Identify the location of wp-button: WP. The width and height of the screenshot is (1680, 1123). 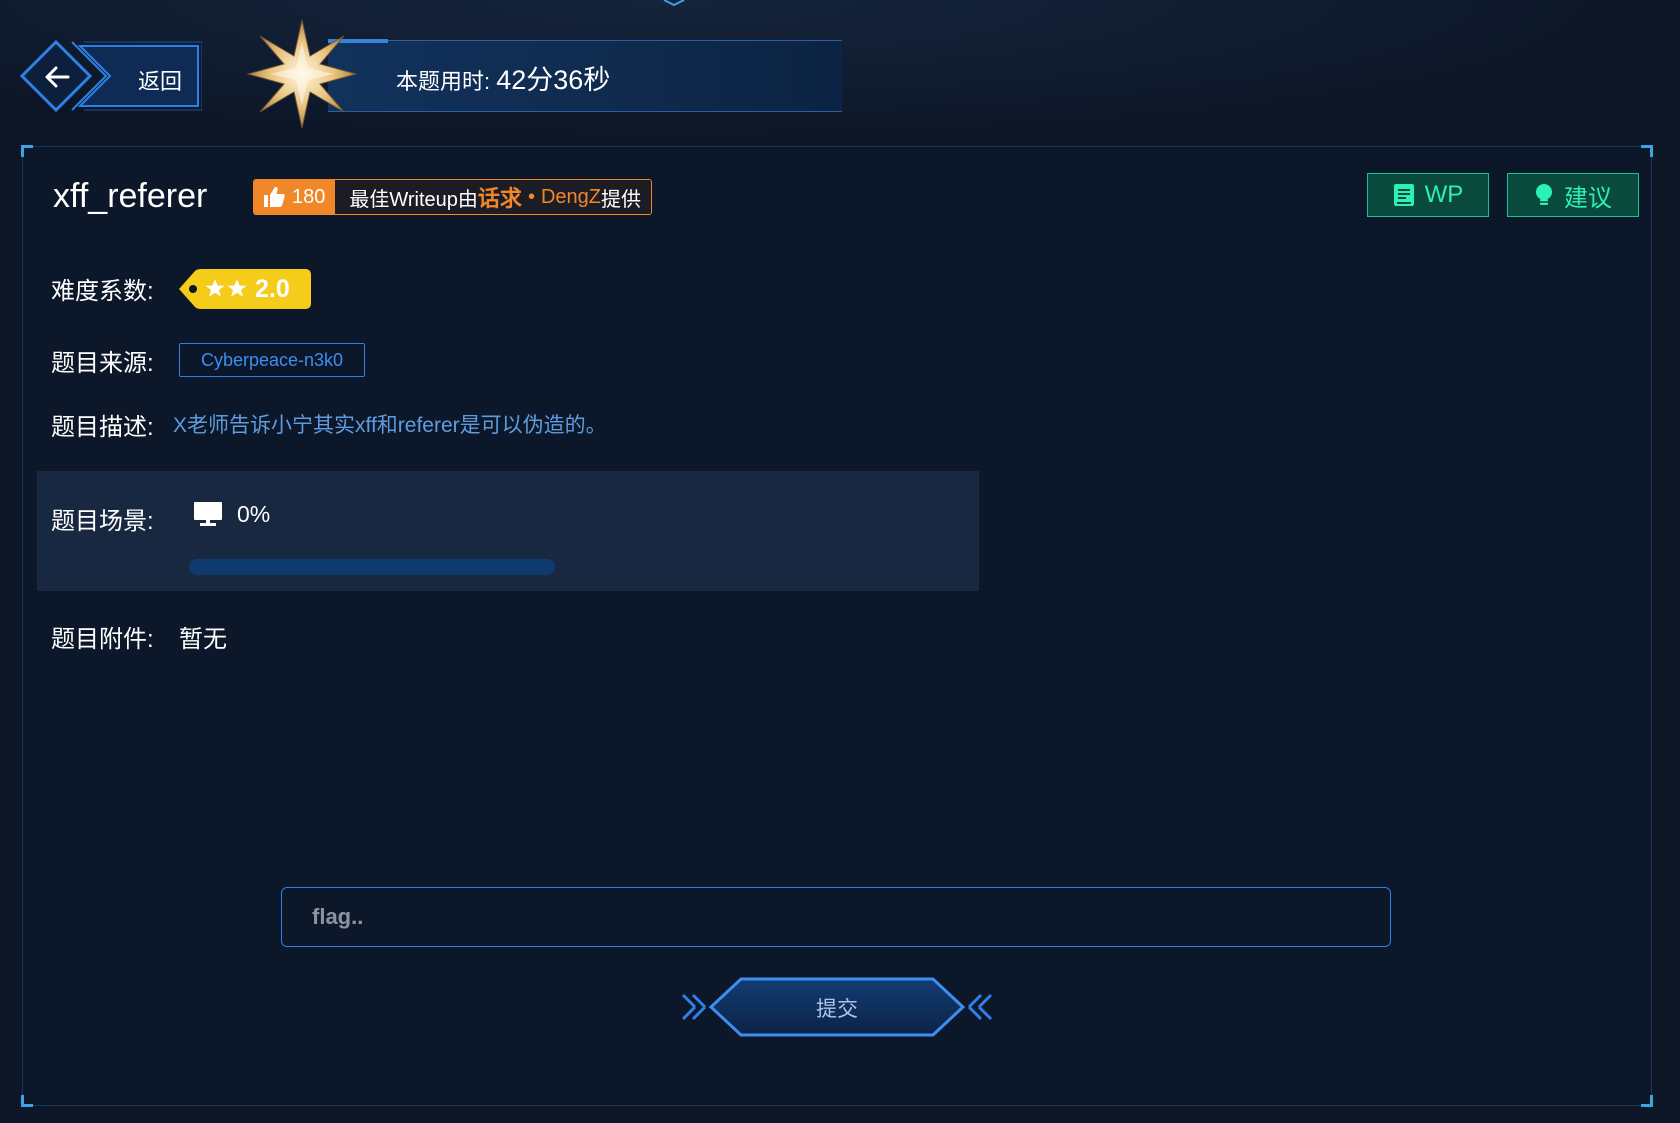
(1428, 195).